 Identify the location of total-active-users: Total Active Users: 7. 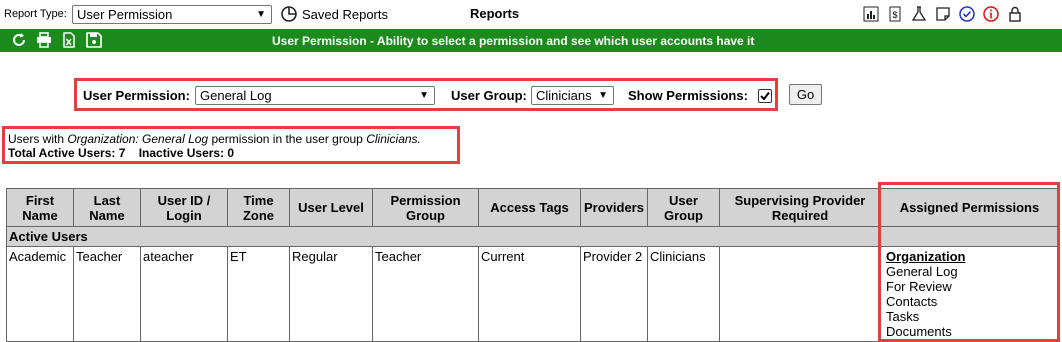
(67, 153).